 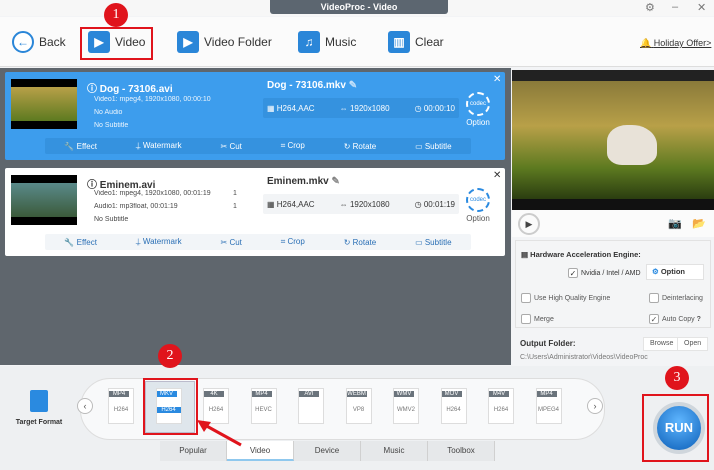 I want to click on add-music-button: ♫ Music, so click(x=327, y=42).